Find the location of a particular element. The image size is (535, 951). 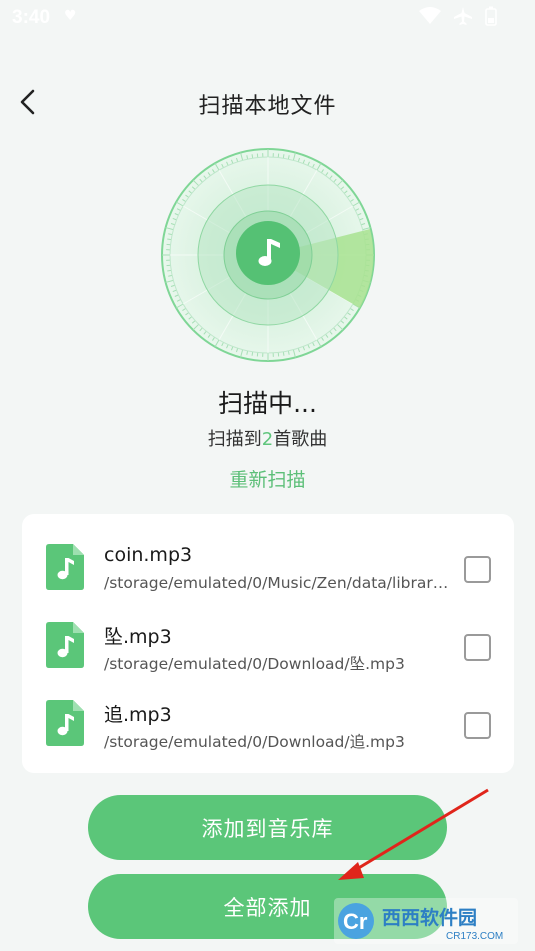

status-bar: 3:40 ♥ is located at coordinates (267, 18).